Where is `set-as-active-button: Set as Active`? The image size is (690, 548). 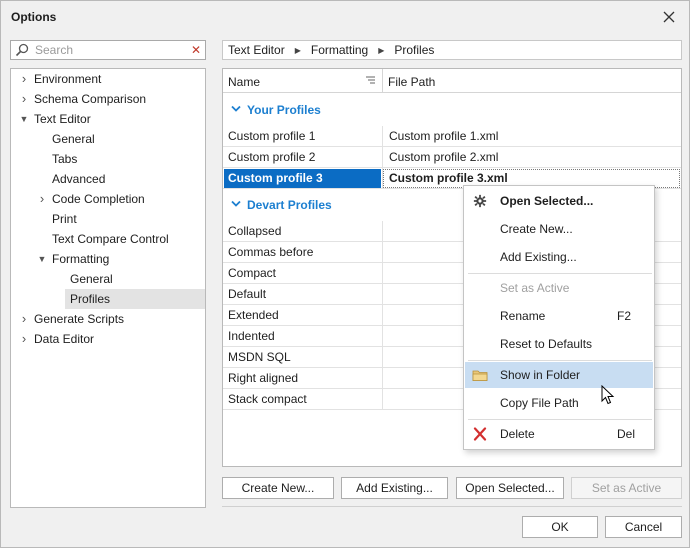 set-as-active-button: Set as Active is located at coordinates (626, 488).